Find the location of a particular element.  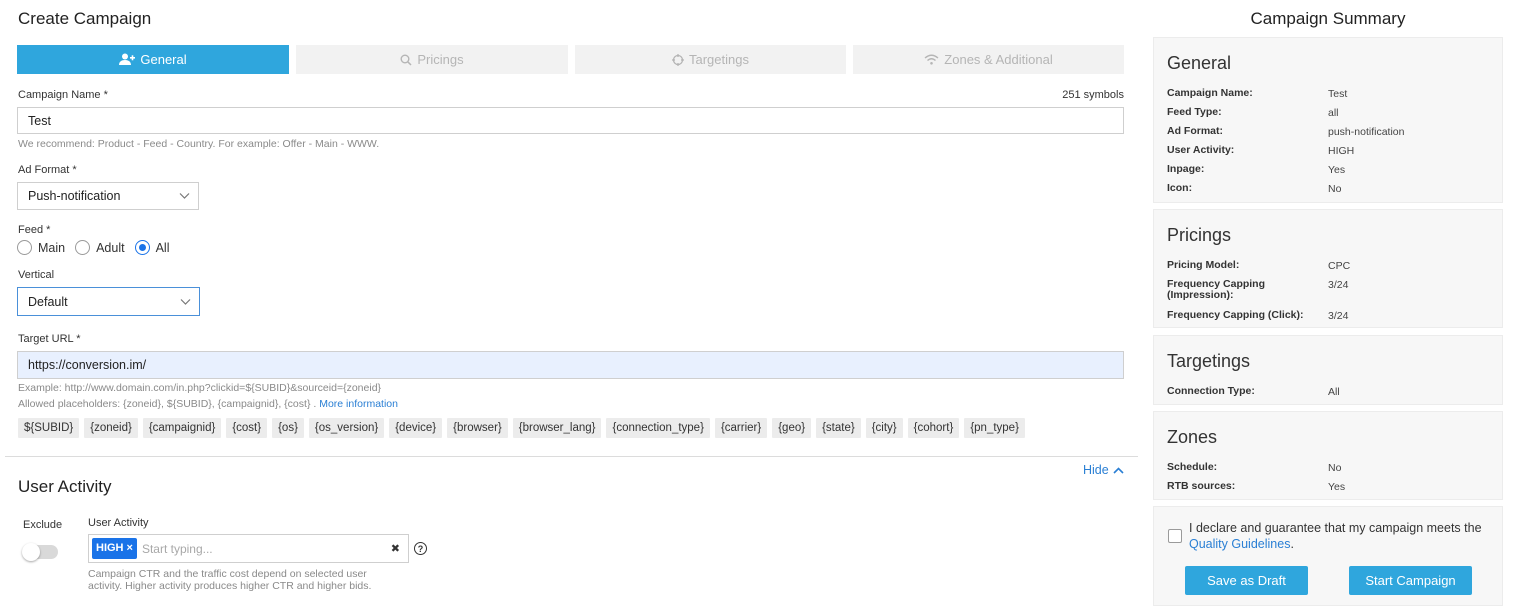

ad-format-select: Push-notification is located at coordinates (108, 196).